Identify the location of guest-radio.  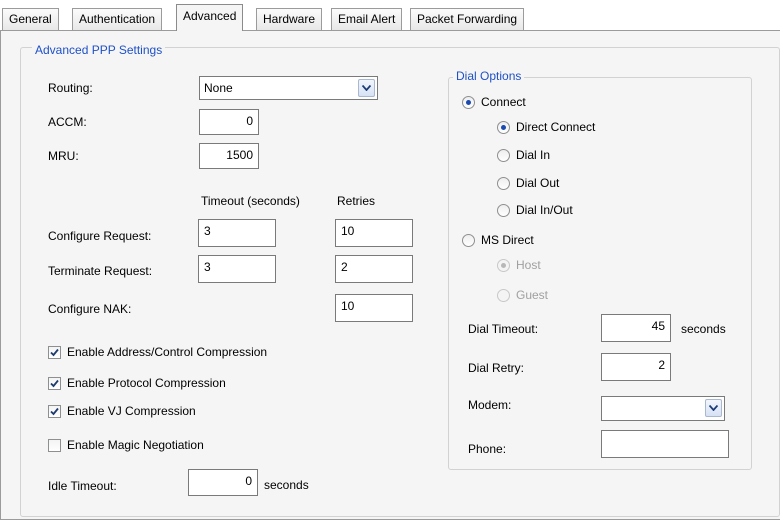
(503, 295).